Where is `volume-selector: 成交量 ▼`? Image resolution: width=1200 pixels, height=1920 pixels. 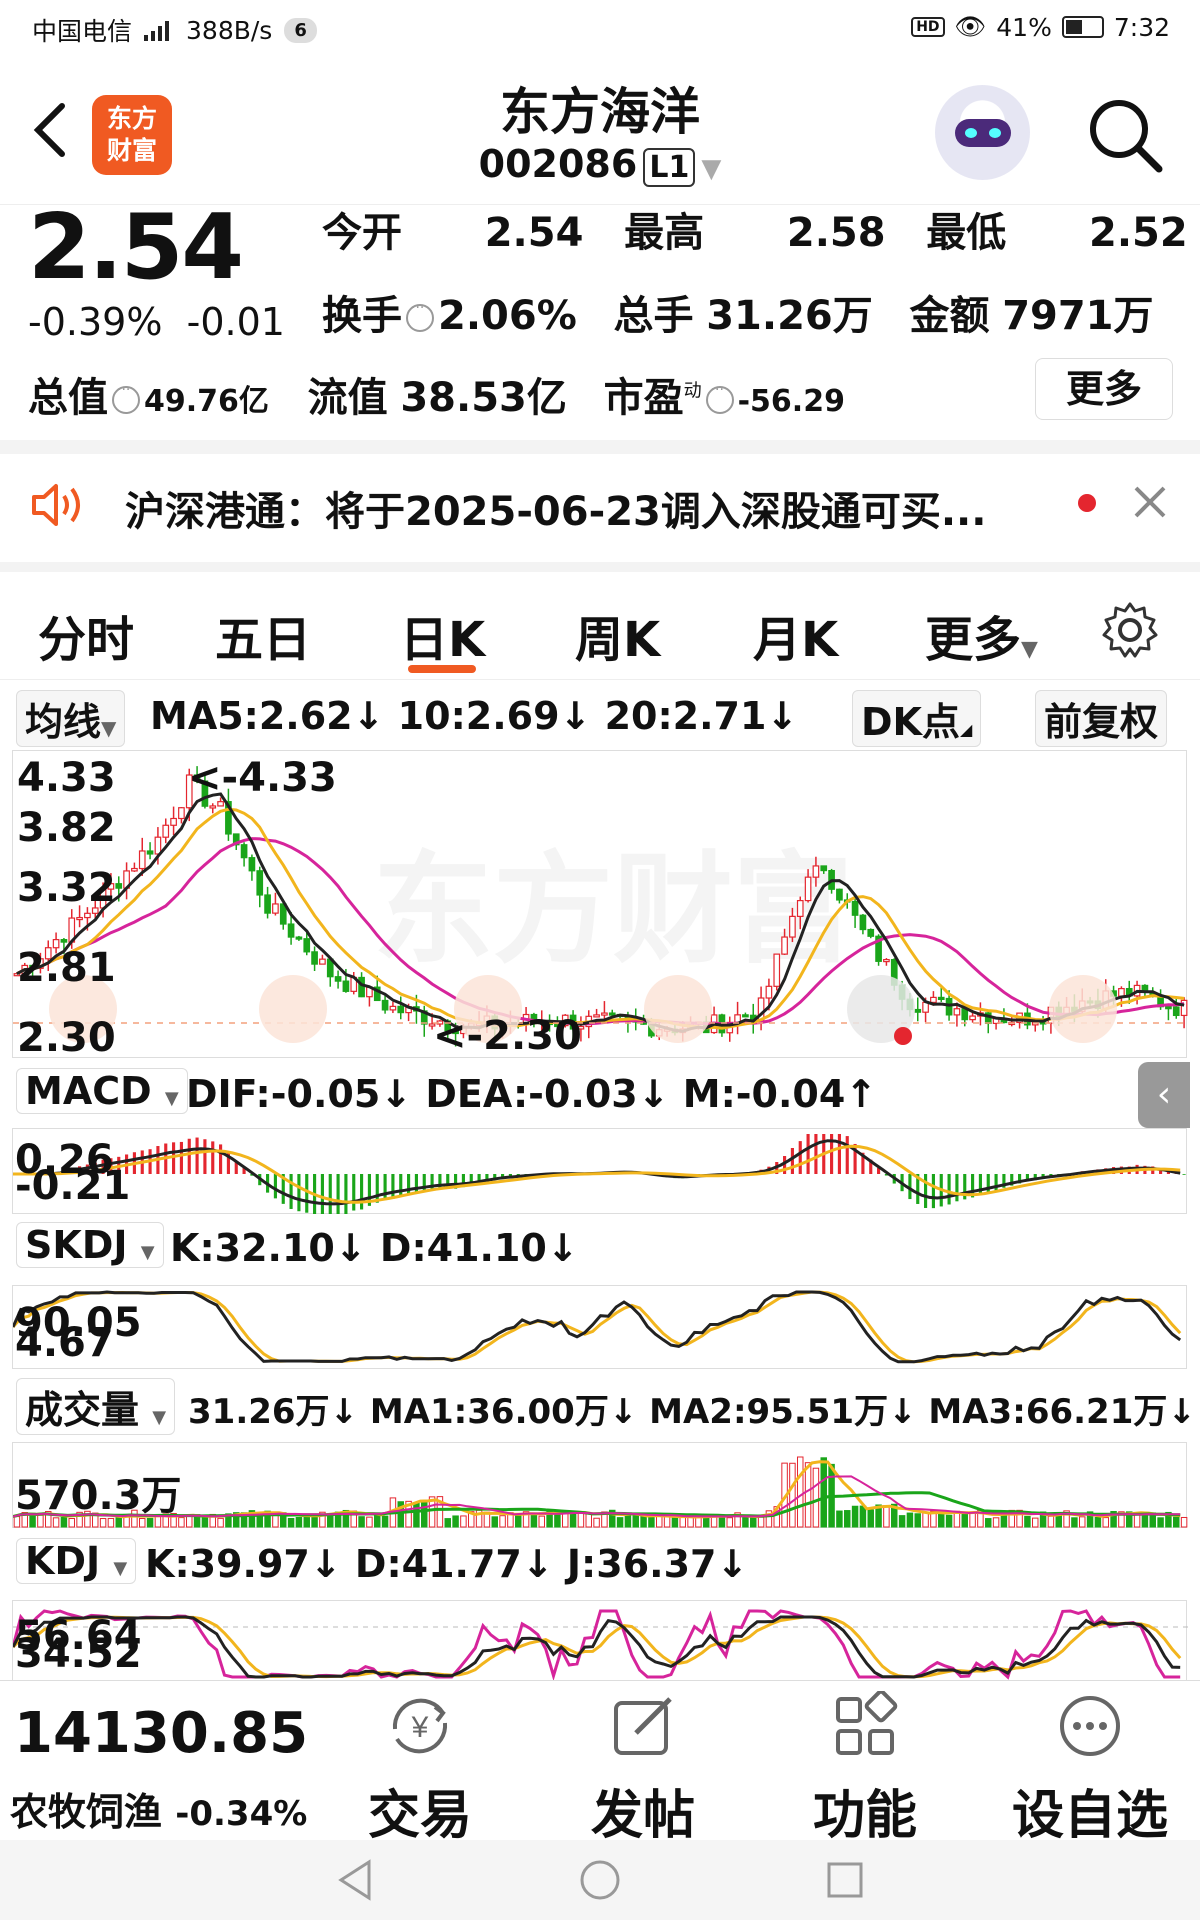 volume-selector: 成交量 ▼ is located at coordinates (96, 1406).